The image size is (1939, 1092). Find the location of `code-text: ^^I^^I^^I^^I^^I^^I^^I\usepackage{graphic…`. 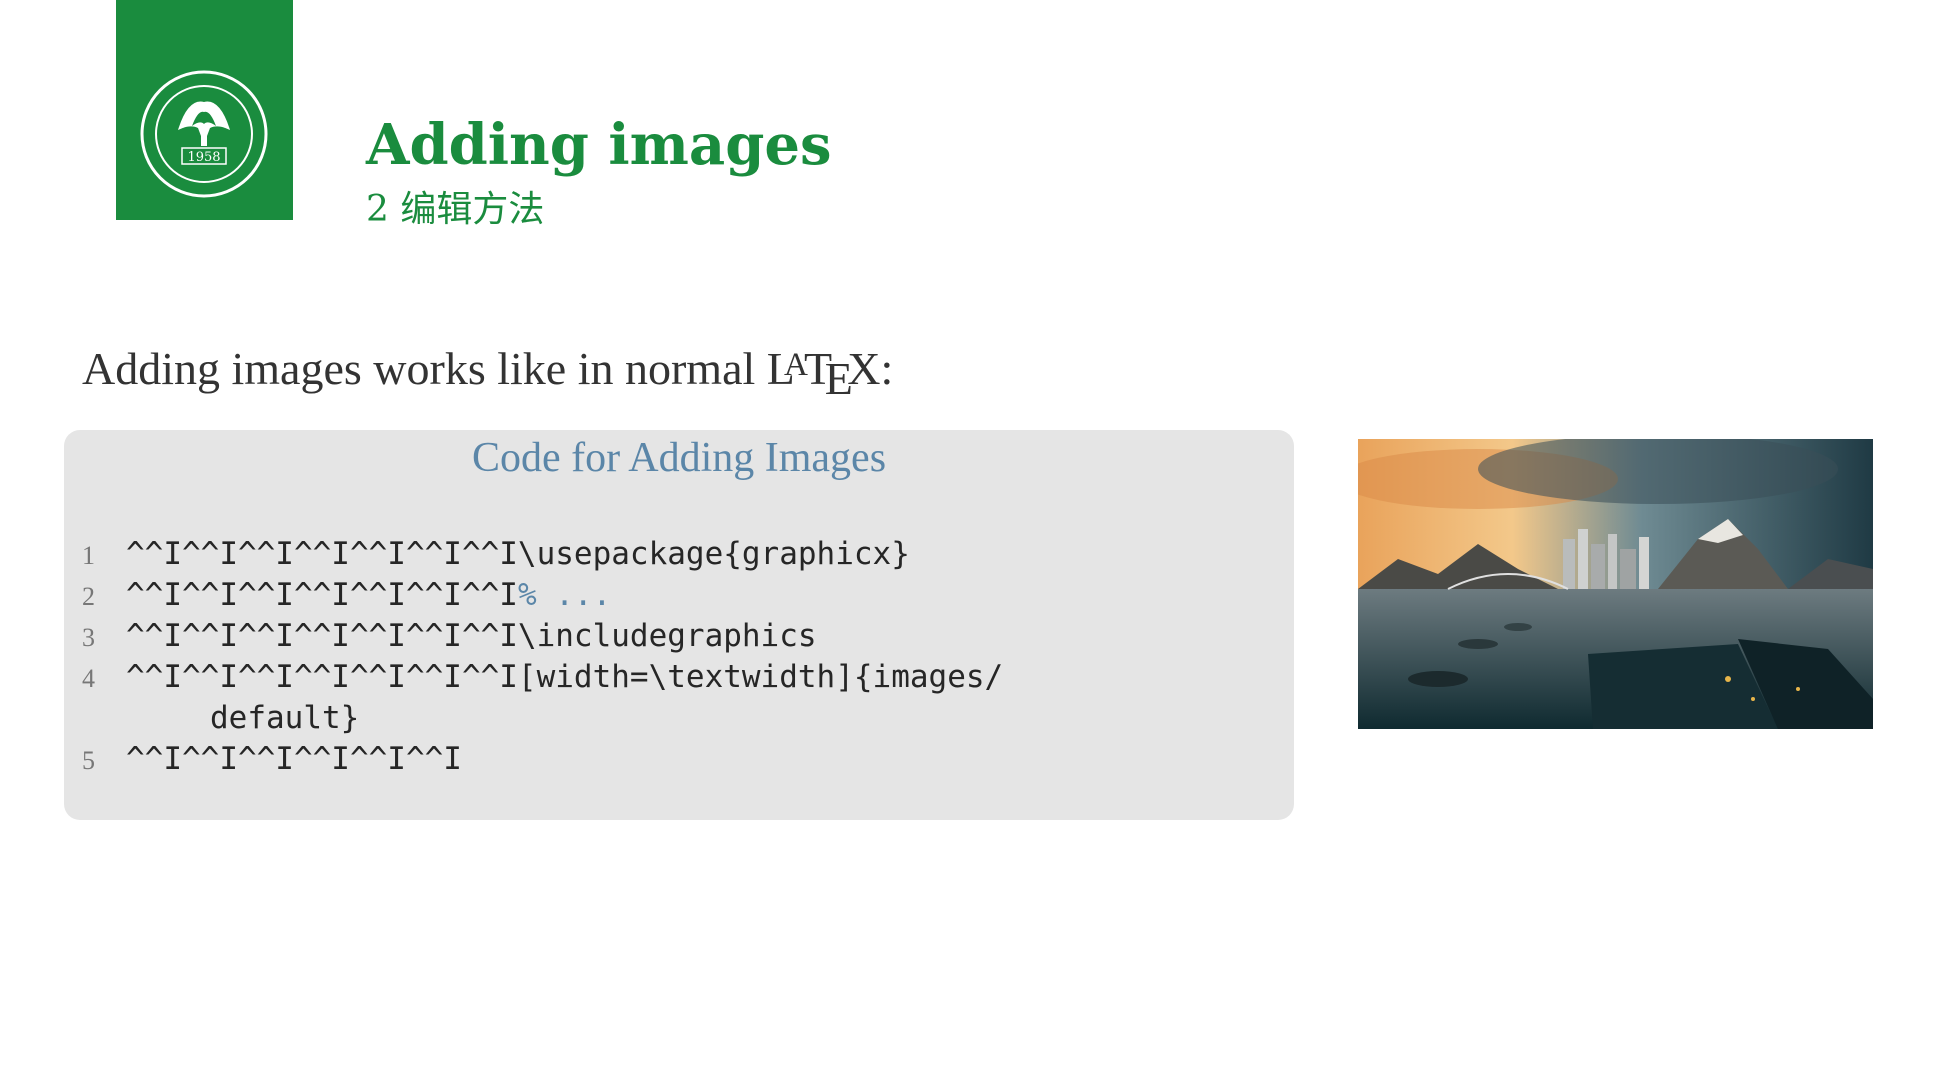

code-text: ^^I^^I^^I^^I^^I^^I^^I\usepackage{graphic… is located at coordinates (518, 554).